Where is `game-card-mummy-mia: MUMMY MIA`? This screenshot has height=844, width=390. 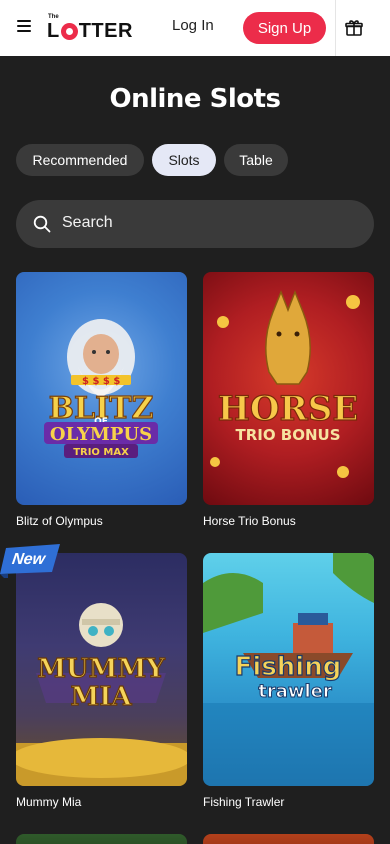 game-card-mummy-mia: MUMMY MIA is located at coordinates (101, 669).